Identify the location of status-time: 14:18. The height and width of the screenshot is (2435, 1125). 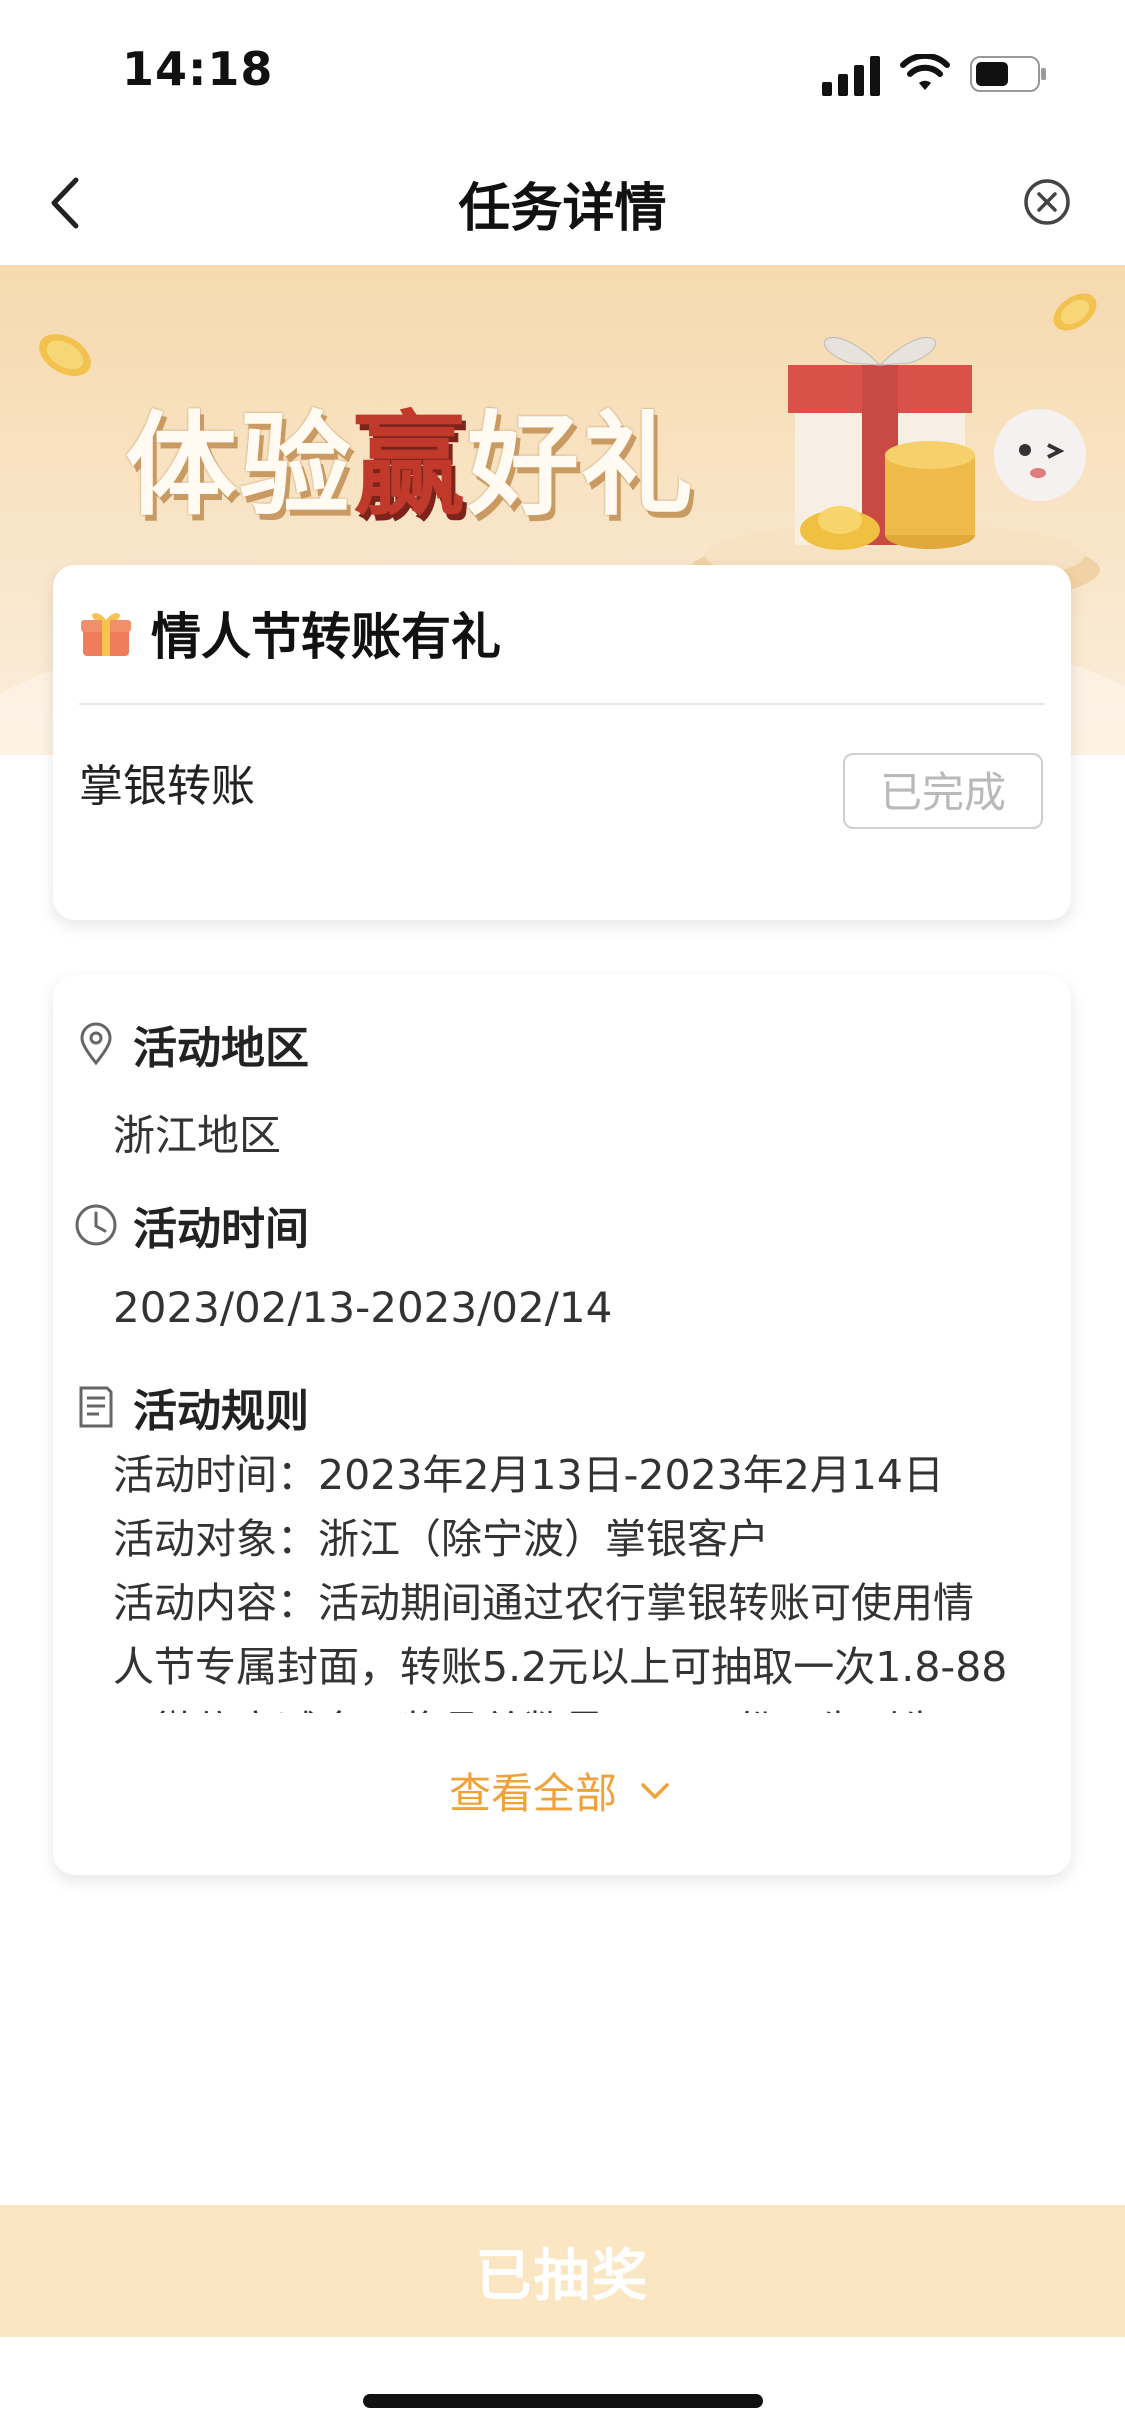
(198, 69).